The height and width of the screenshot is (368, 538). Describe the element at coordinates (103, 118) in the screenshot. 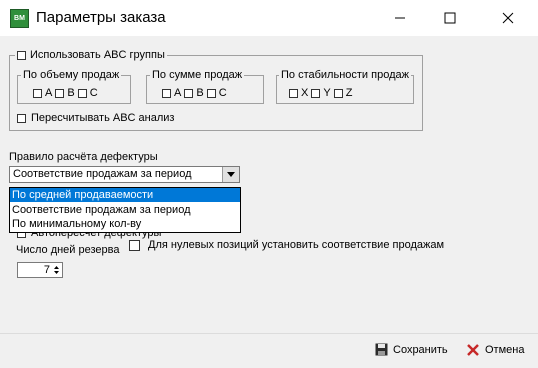

I see `recalc-abc-label: Пересчитывать ABC анализ` at that location.